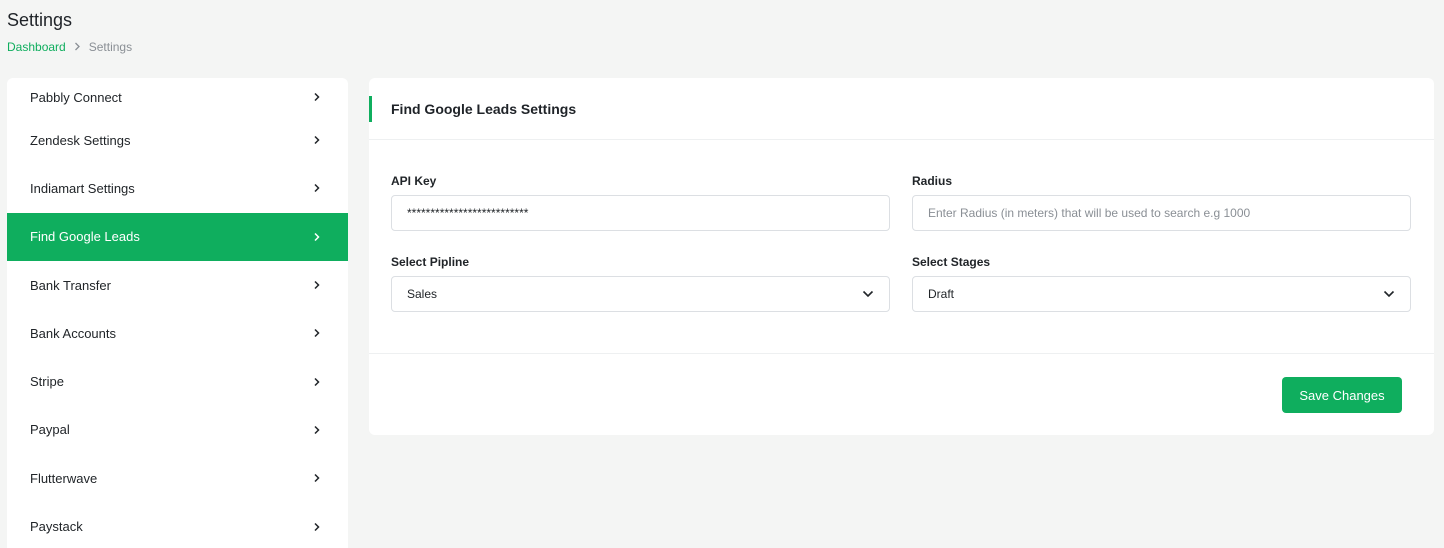 This screenshot has height=548, width=1444. What do you see at coordinates (177, 140) in the screenshot?
I see `sidebar-item-zendesk-settings: Zendesk Settings` at bounding box center [177, 140].